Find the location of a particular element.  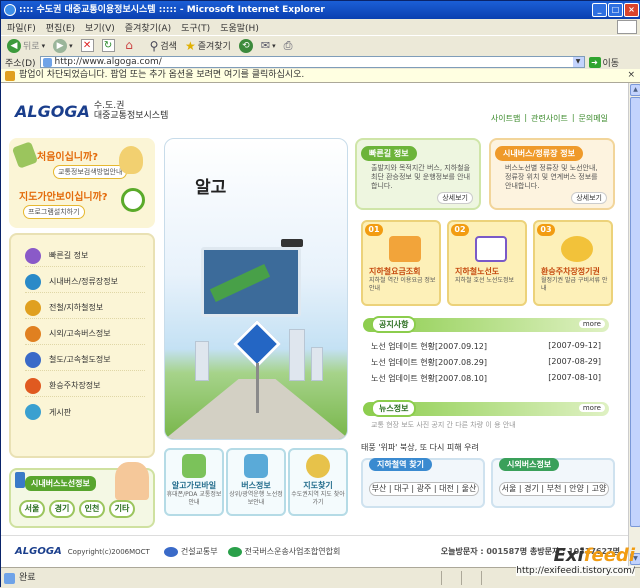

address-bar: 주소(D) http://www.algoga.com/ ▼ ➜ 이동 is located at coordinates (320, 62).